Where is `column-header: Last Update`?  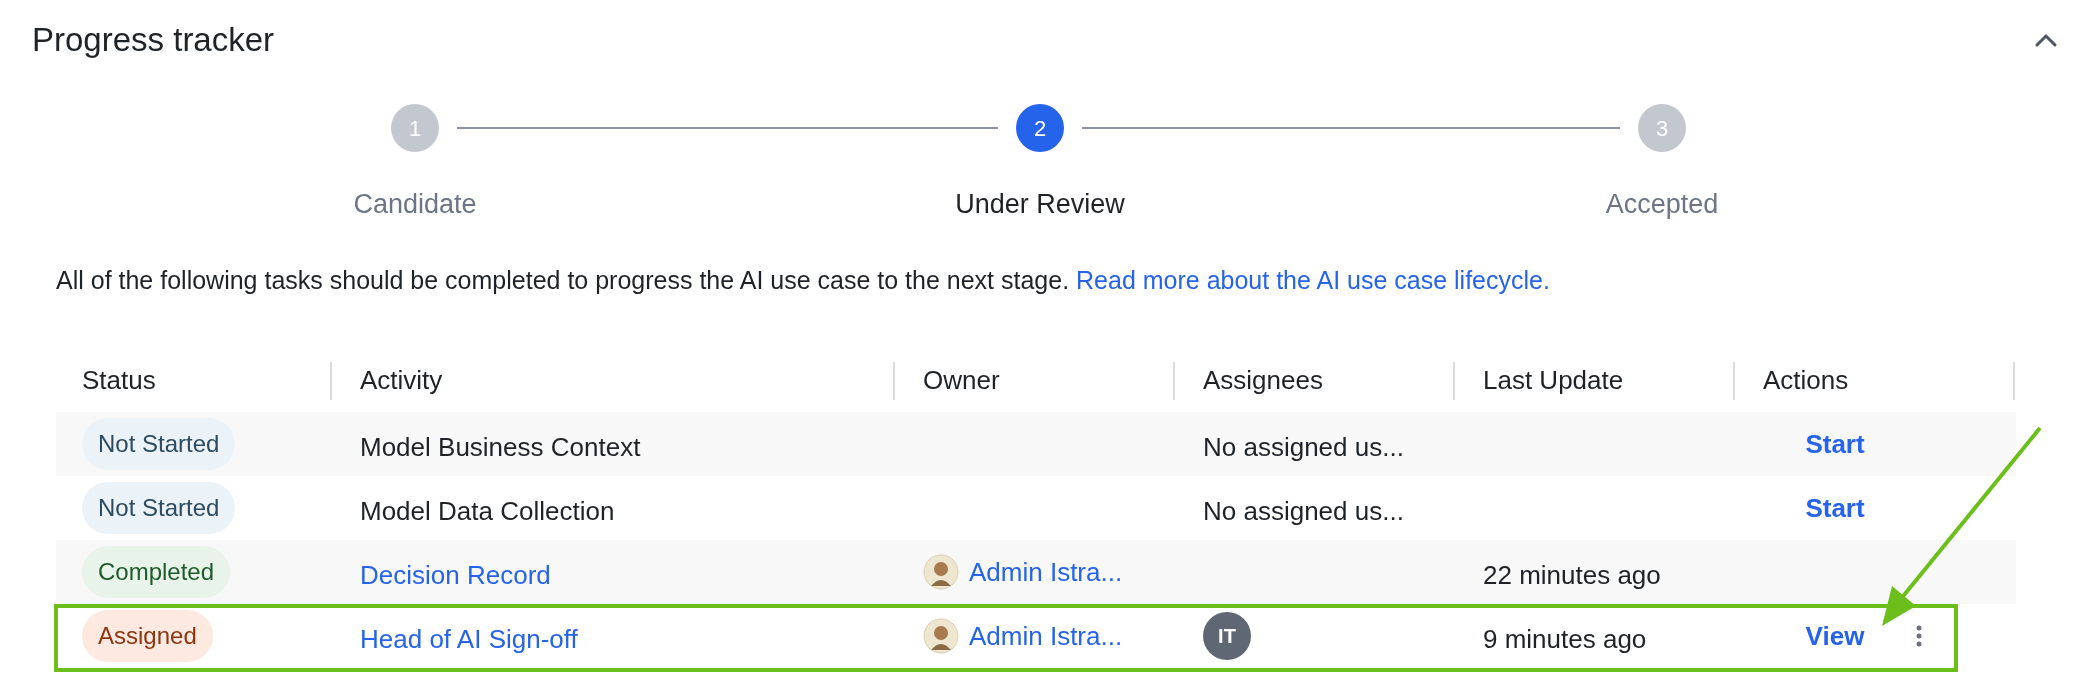
column-header: Last Update is located at coordinates (1553, 380).